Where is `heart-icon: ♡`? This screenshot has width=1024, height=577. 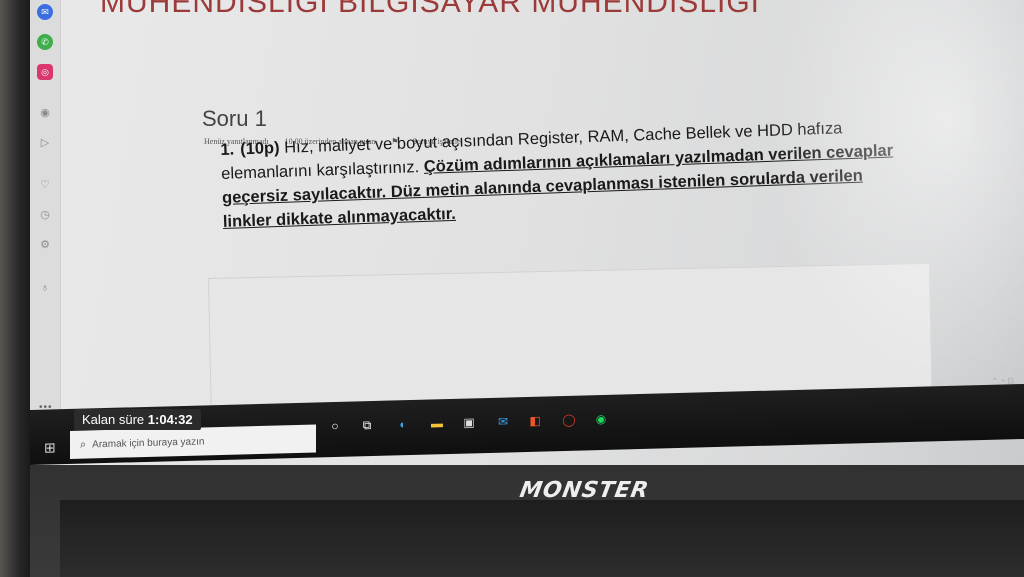
heart-icon: ♡ is located at coordinates (45, 184).